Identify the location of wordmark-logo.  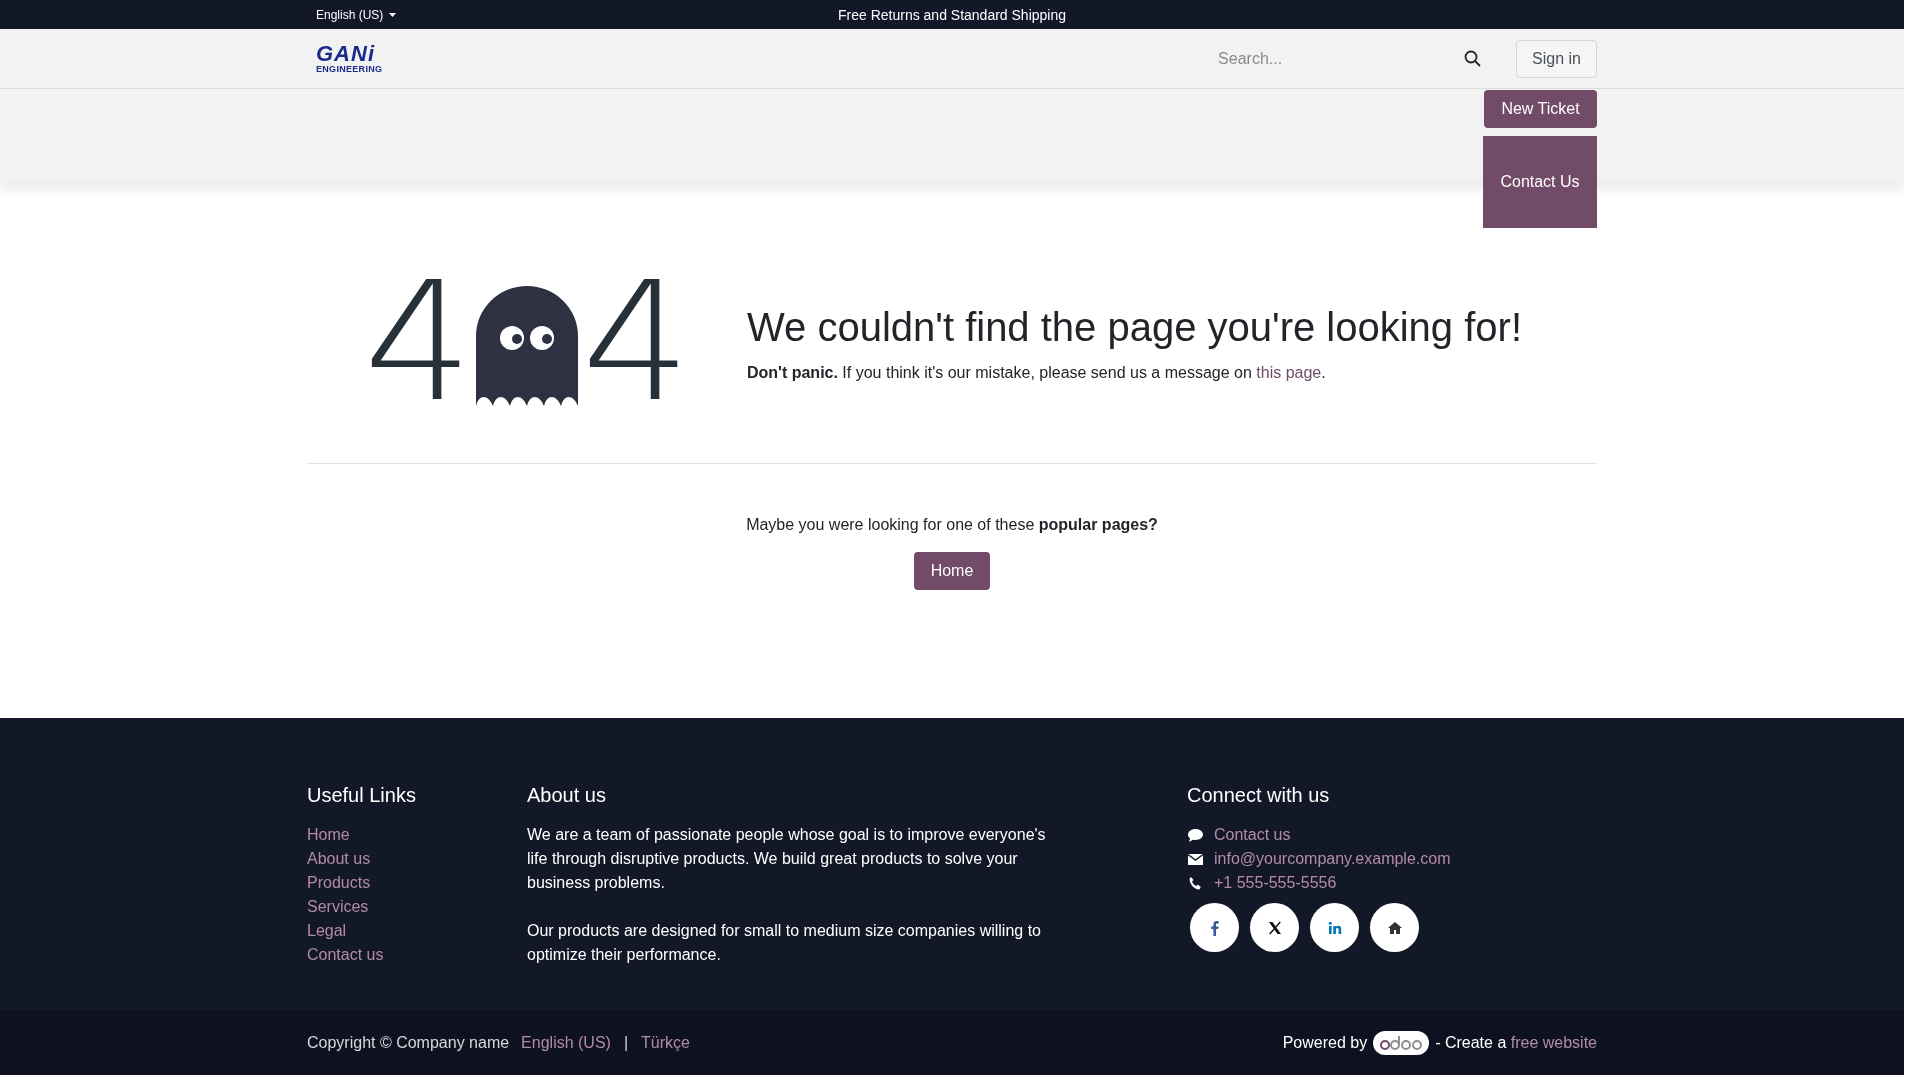
(1401, 1042).